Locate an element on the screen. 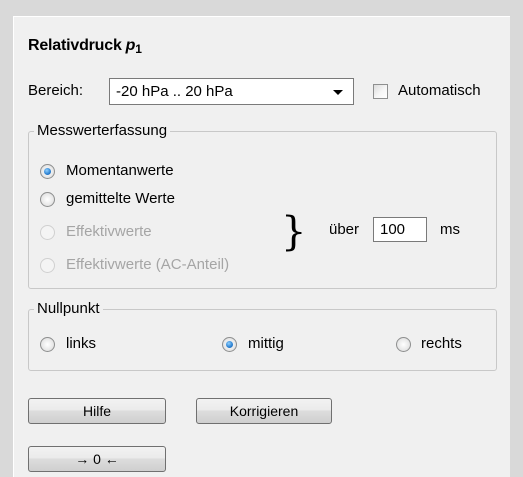 This screenshot has width=523, height=477. radio-mittig is located at coordinates (229, 344).